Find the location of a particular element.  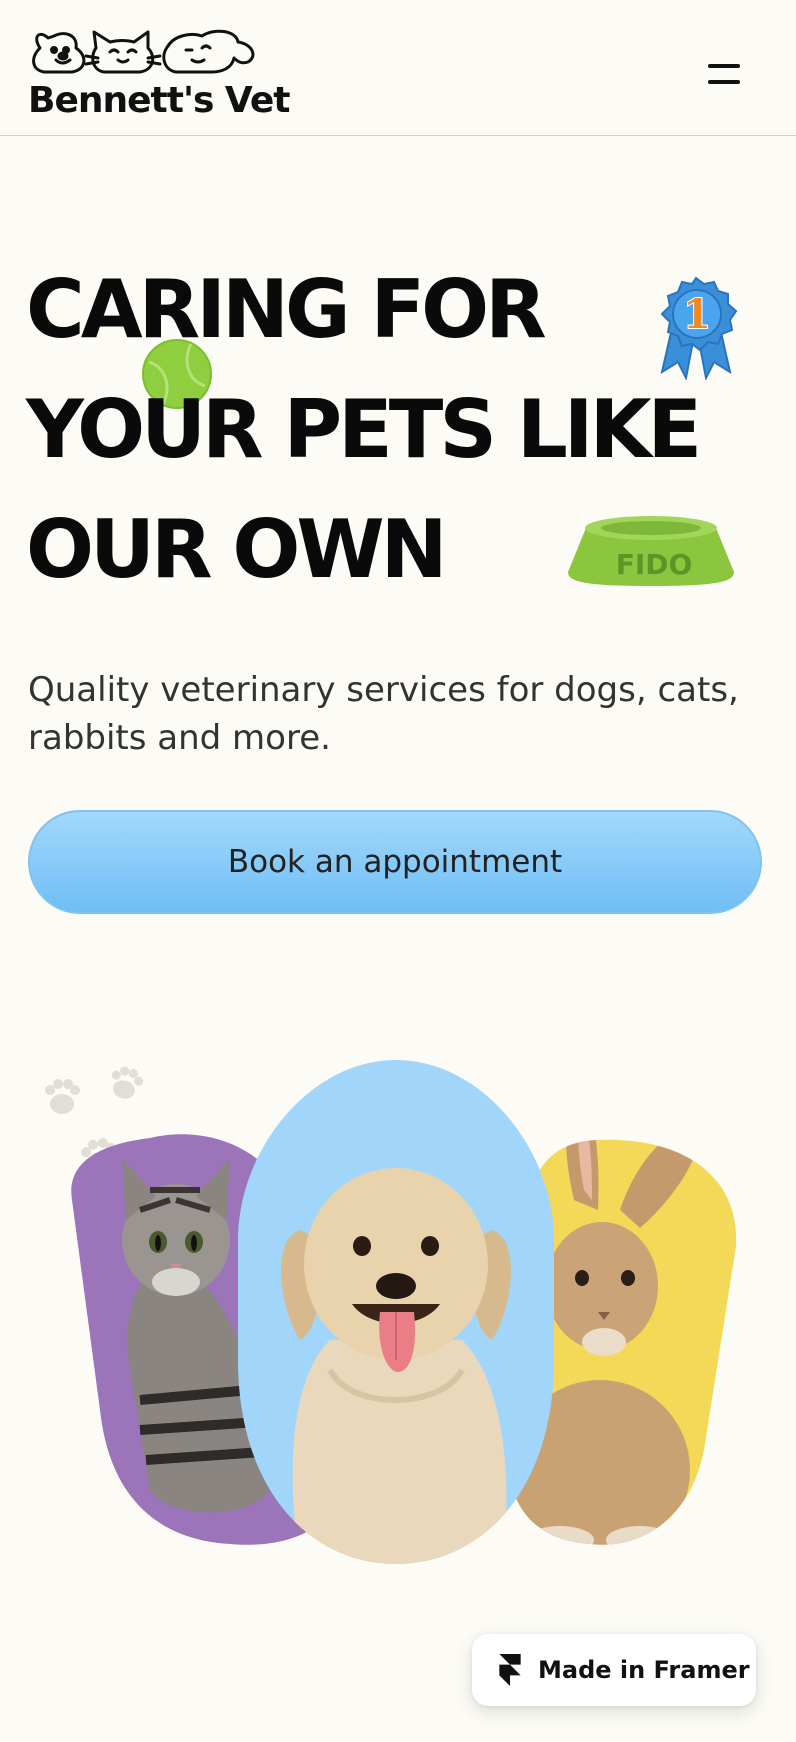

award-ribbon-icon: 1 is located at coordinates (699, 328).